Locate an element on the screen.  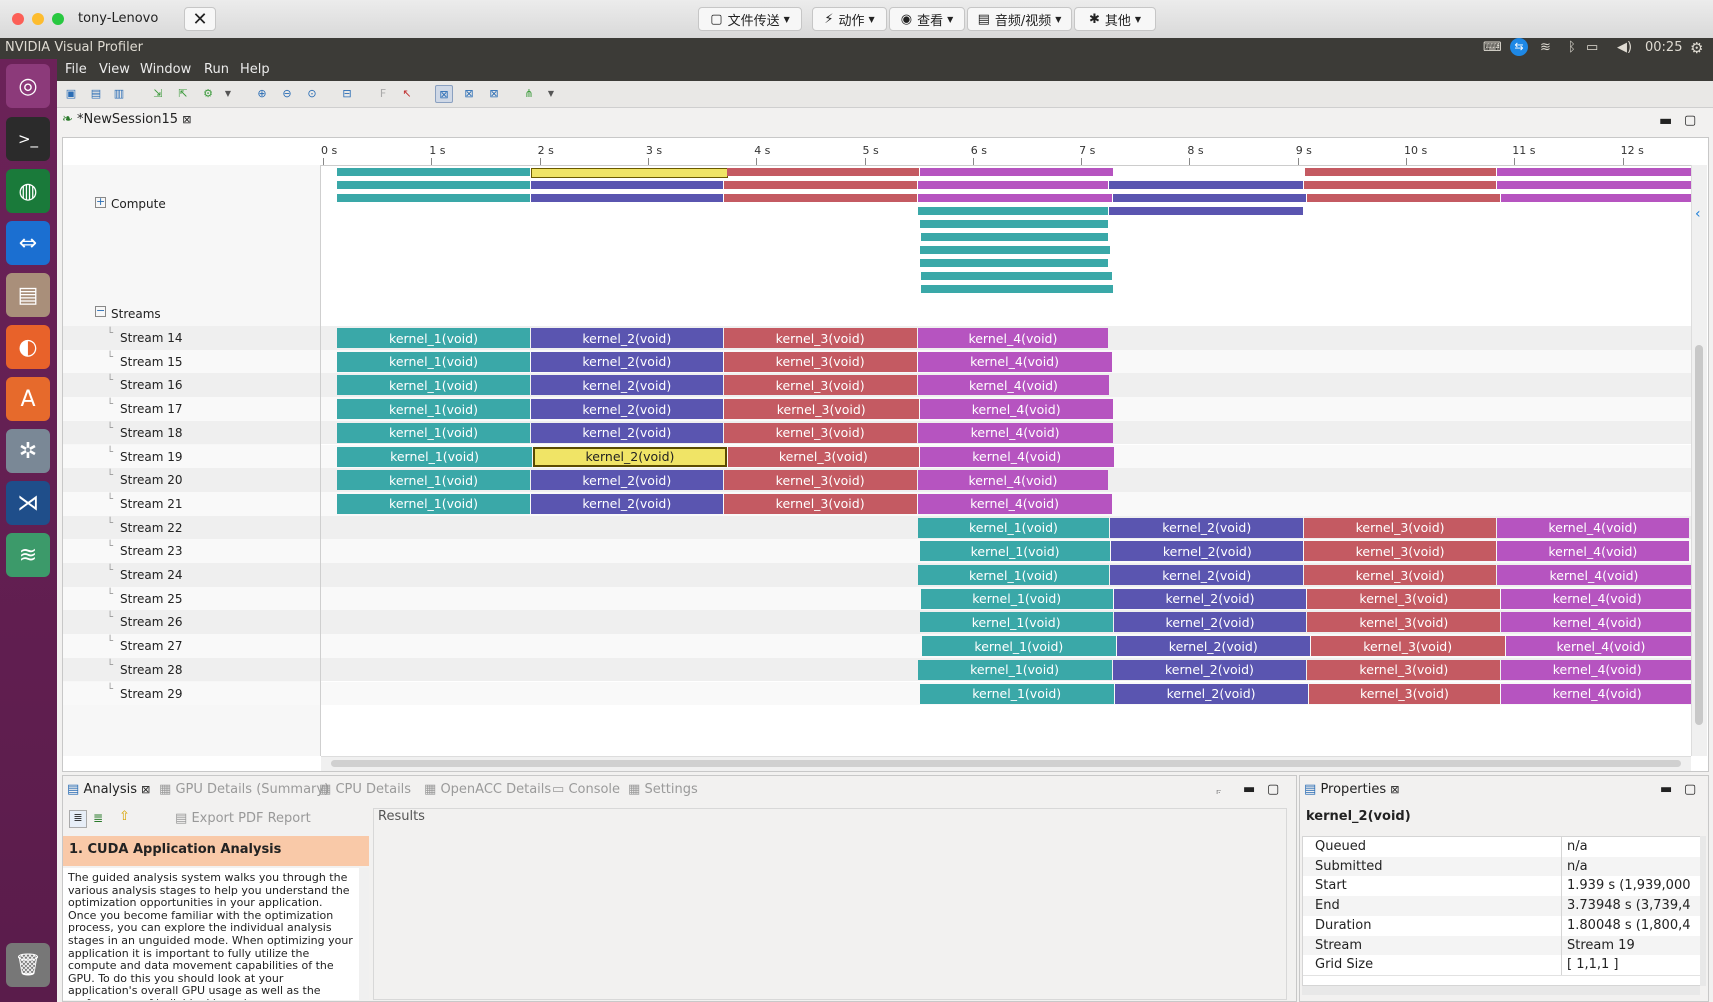
zoom-fit-icon: ⊙ is located at coordinates (312, 93).